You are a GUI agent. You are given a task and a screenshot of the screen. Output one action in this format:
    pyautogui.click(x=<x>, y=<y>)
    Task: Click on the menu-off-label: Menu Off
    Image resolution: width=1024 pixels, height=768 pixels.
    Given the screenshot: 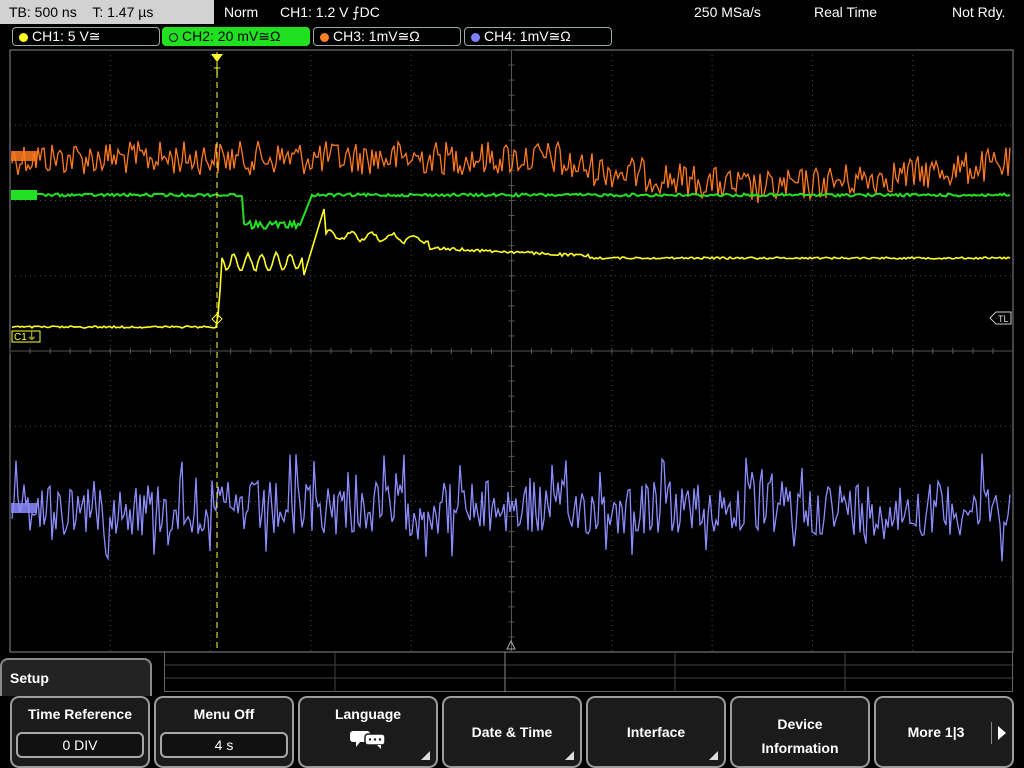 What is the action you would take?
    pyautogui.click(x=224, y=714)
    